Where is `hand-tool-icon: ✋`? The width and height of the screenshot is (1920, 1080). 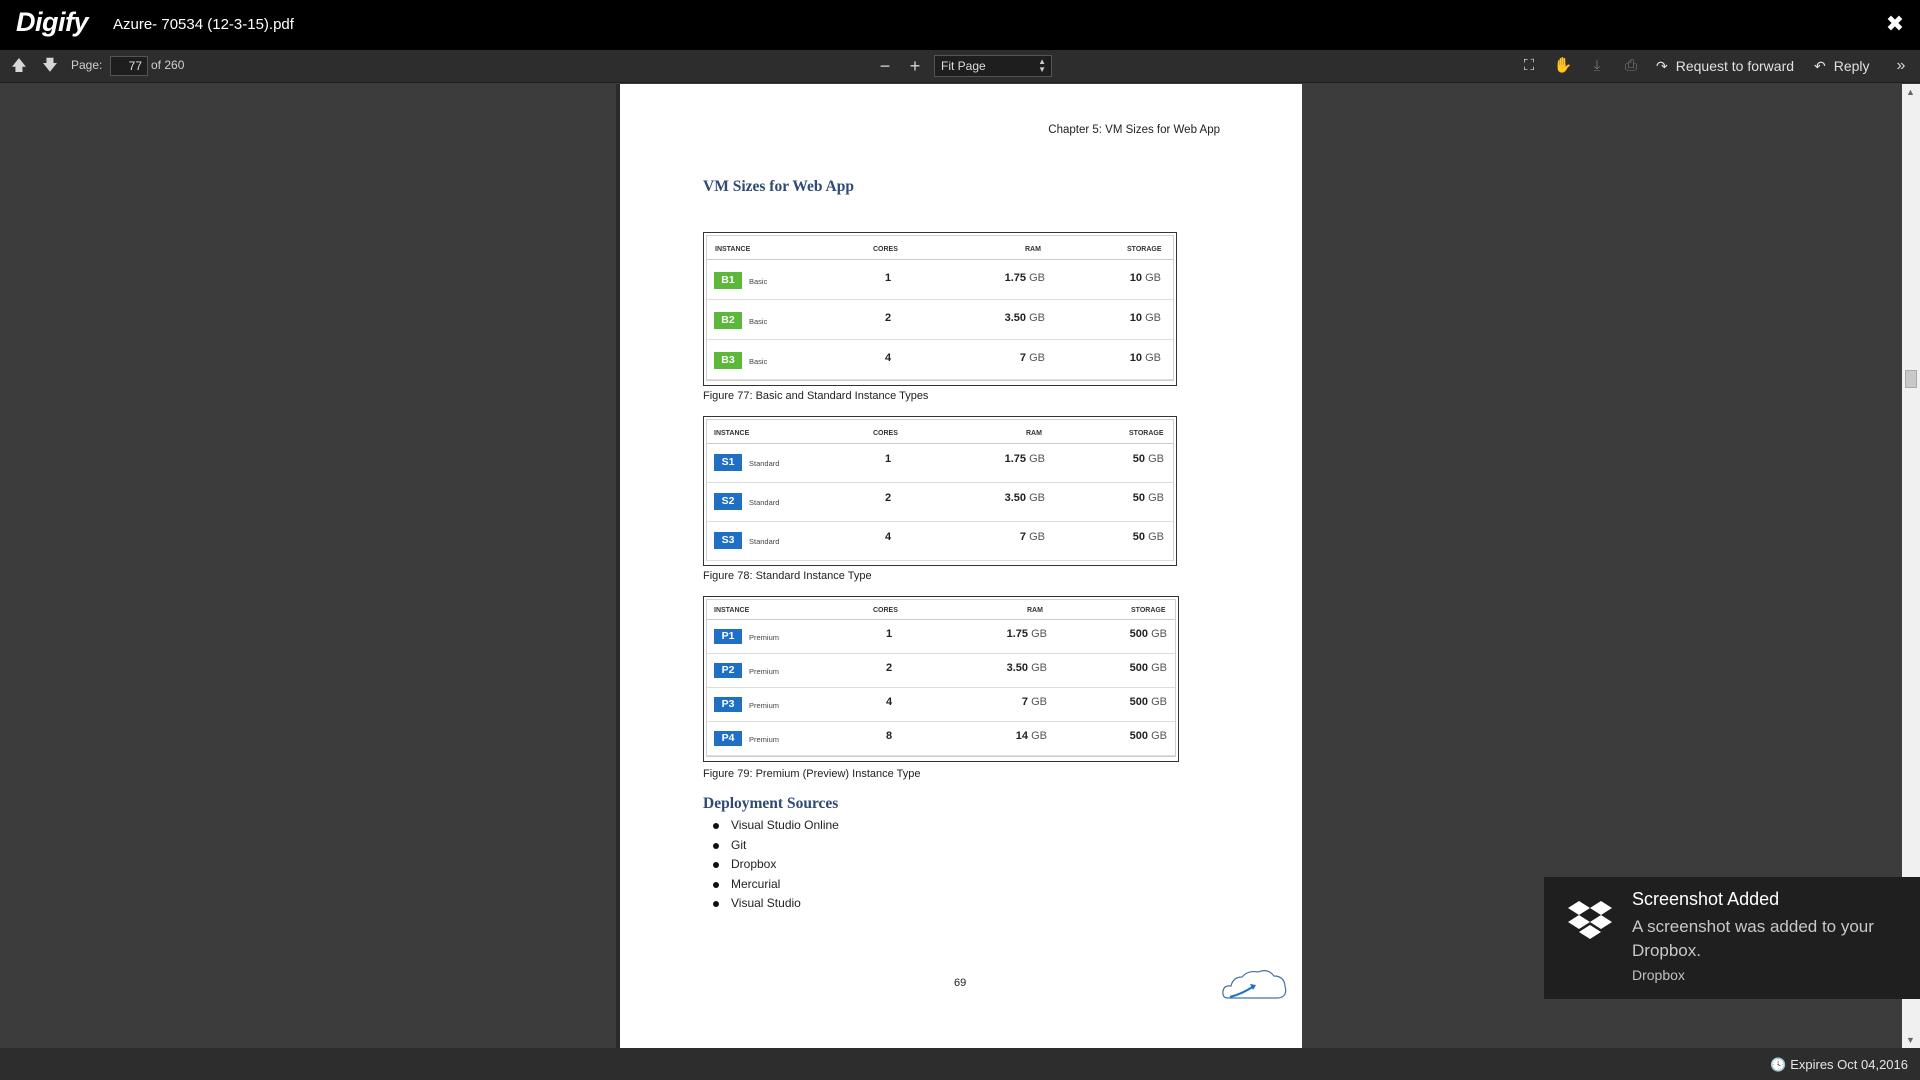 hand-tool-icon: ✋ is located at coordinates (1563, 66).